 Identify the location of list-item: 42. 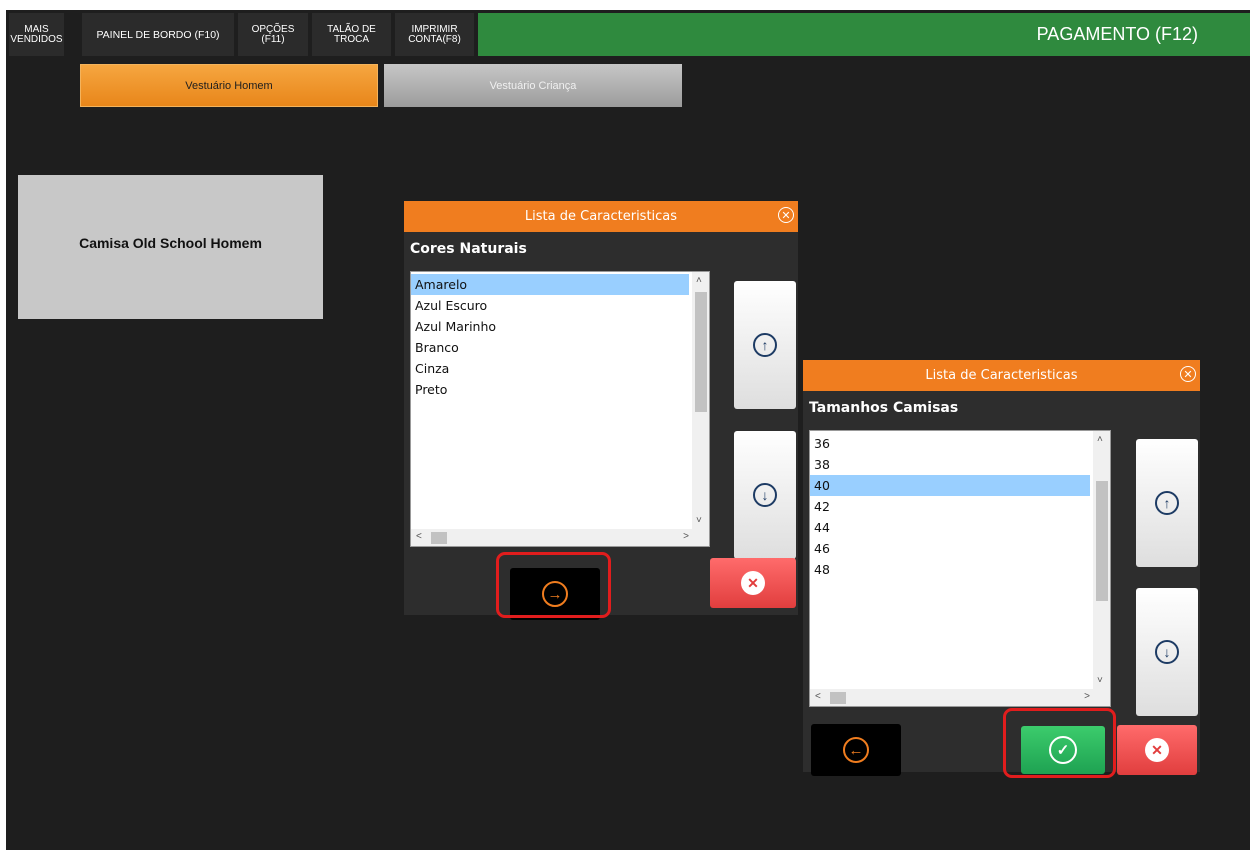
(960, 506).